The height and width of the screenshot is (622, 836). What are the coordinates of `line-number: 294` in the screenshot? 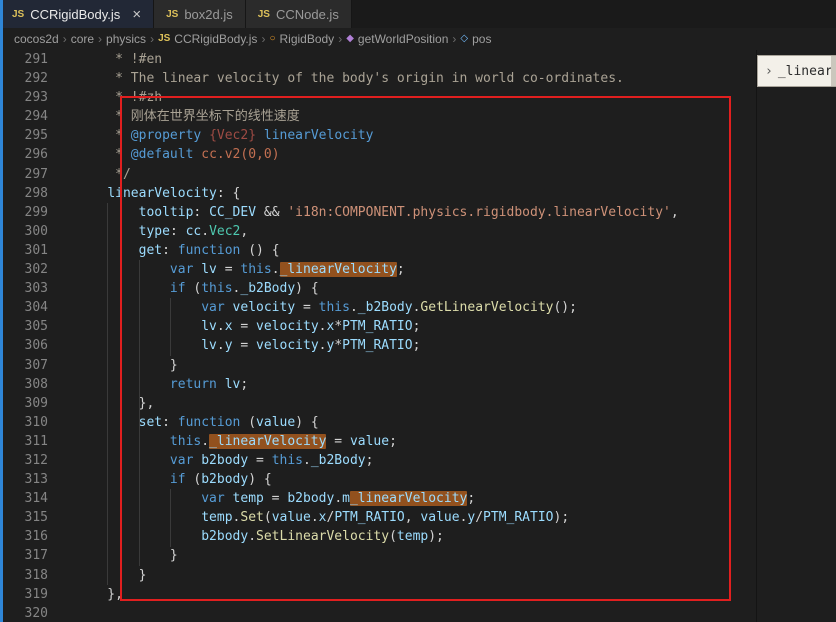 It's located at (24, 116).